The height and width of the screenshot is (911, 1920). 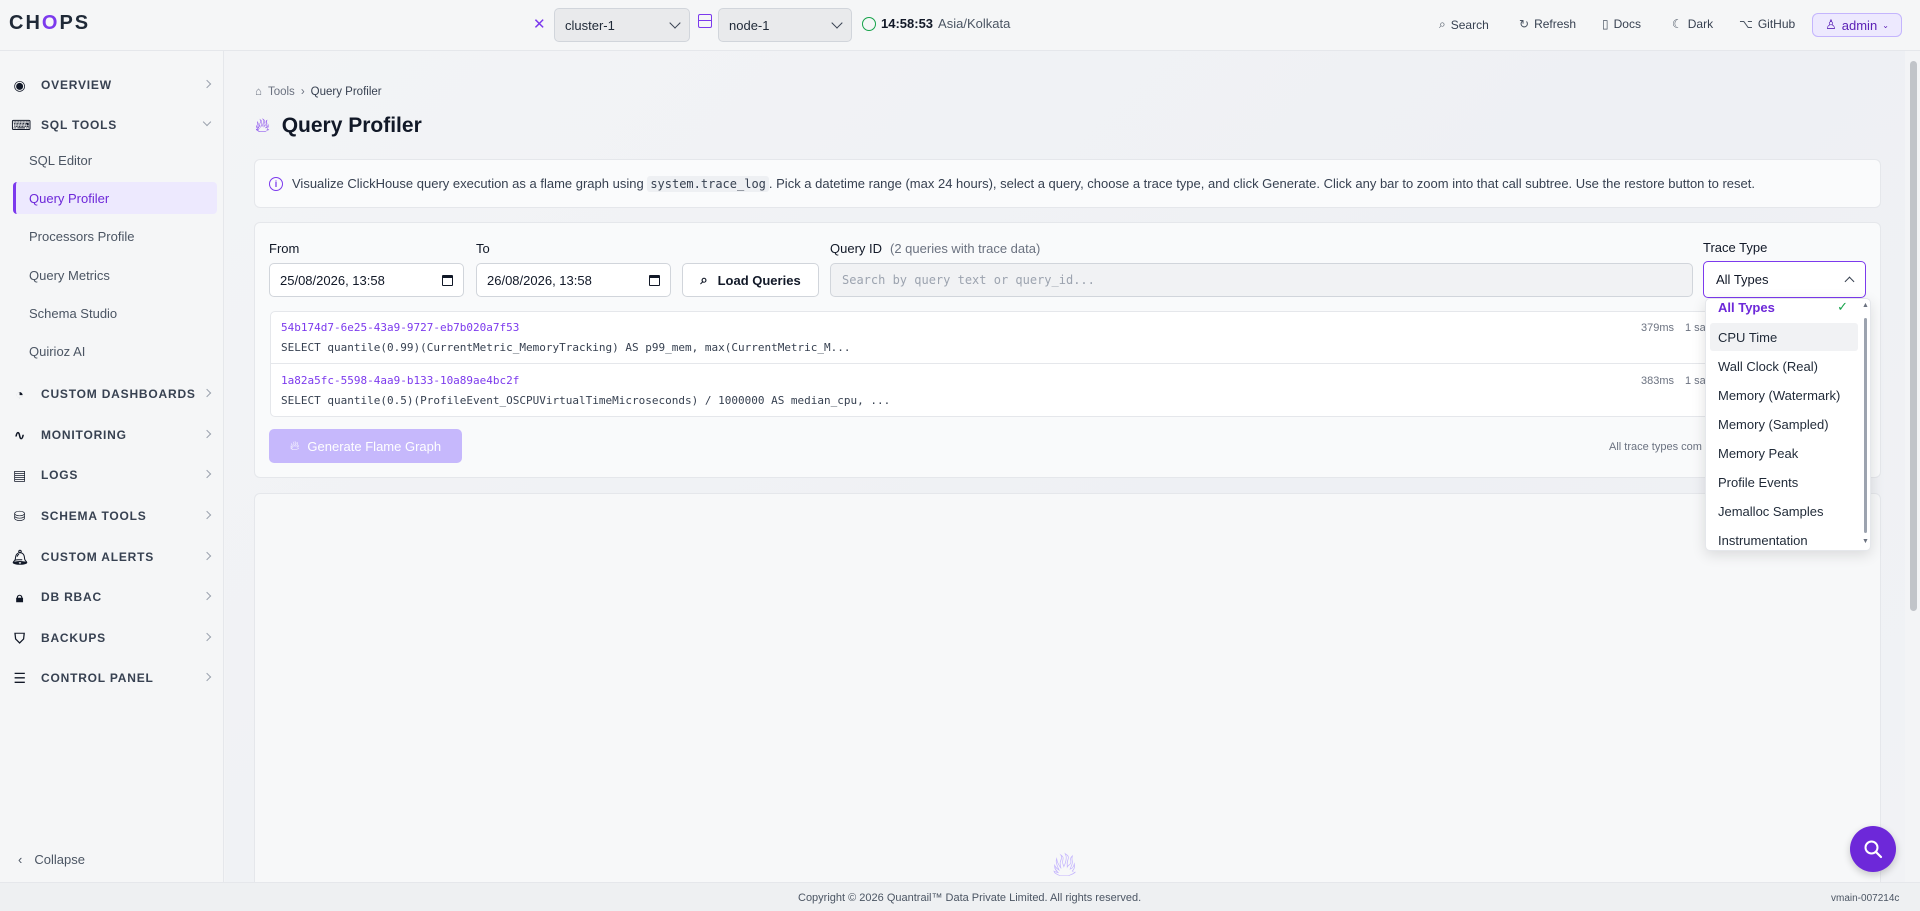 I want to click on cluster-icon: ✕, so click(x=539, y=24).